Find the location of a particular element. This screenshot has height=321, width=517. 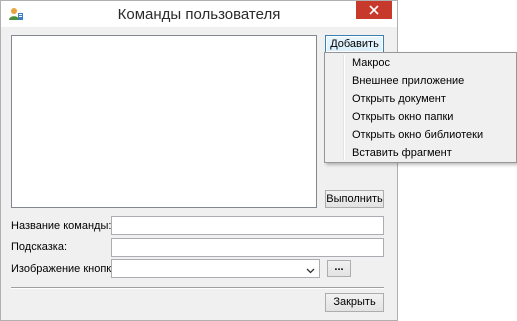

add-button: Добавить is located at coordinates (354, 44).